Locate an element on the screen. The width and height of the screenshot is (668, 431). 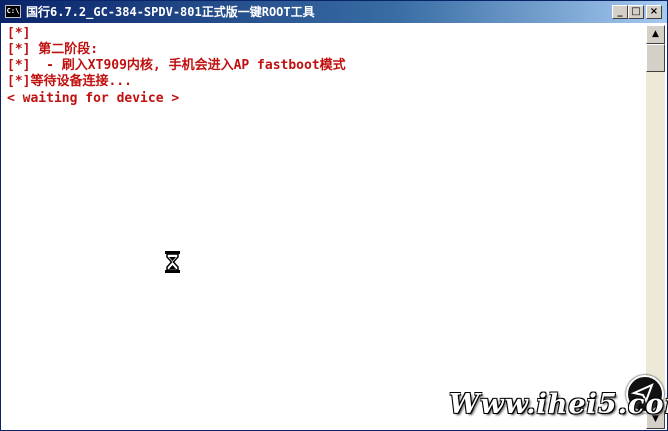
watermark-text: Www.ihei5.com is located at coordinates (558, 404).